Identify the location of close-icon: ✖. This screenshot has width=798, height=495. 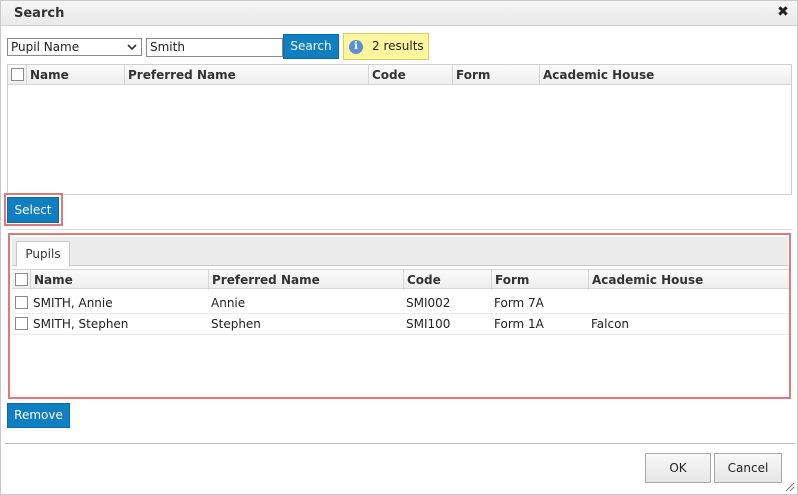
(783, 12).